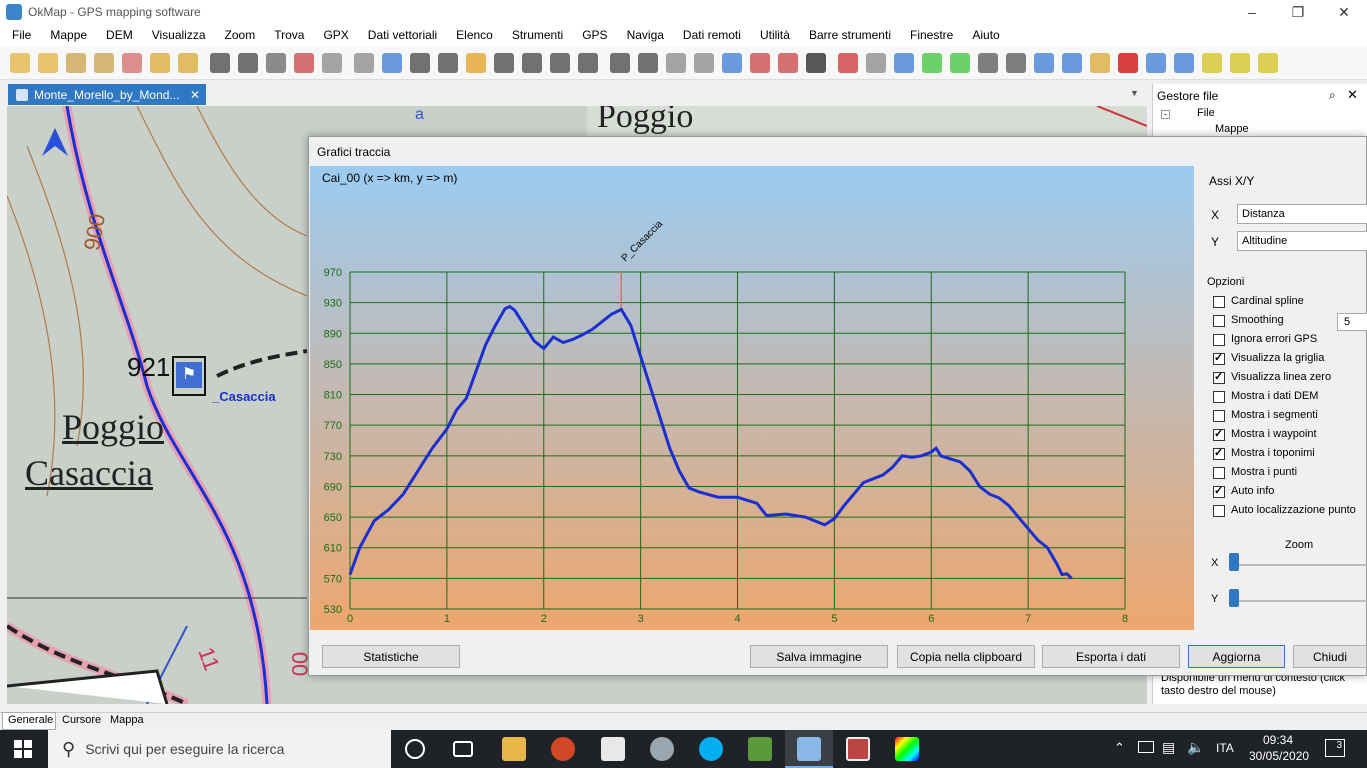 Image resolution: width=1367 pixels, height=768 pixels. What do you see at coordinates (132, 63) in the screenshot?
I see `folder-delete-icon` at bounding box center [132, 63].